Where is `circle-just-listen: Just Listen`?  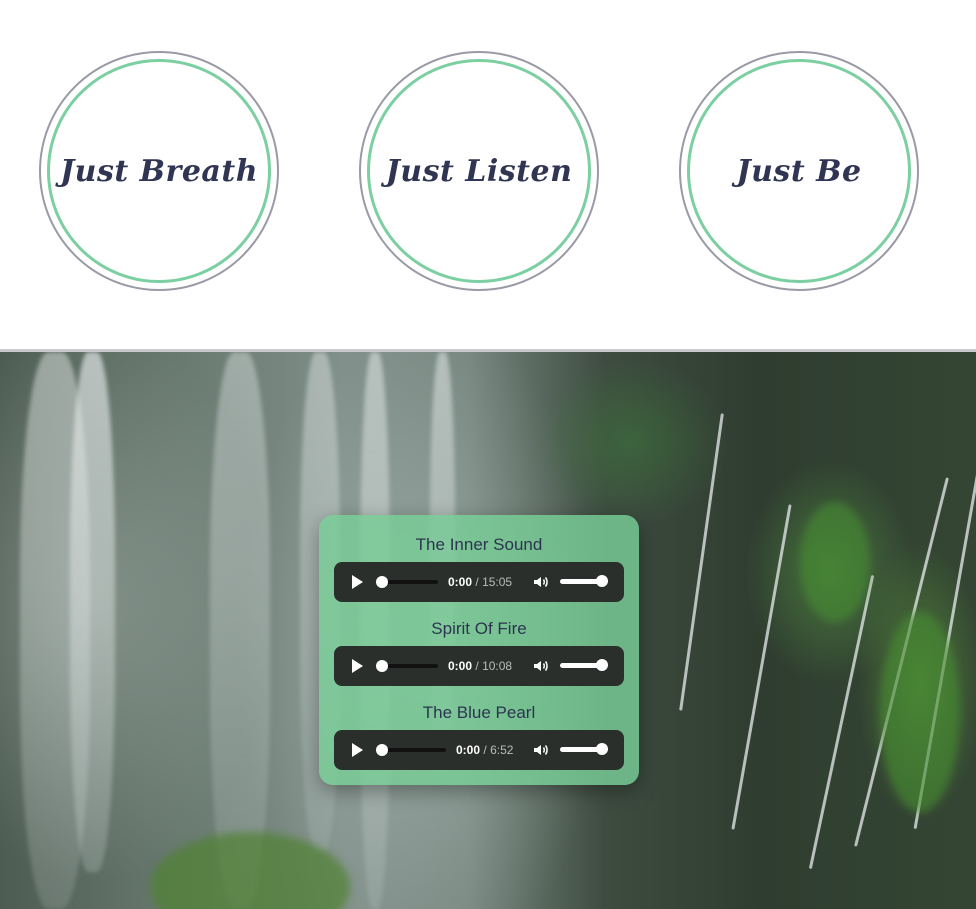
circle-just-listen: Just Listen is located at coordinates (479, 171).